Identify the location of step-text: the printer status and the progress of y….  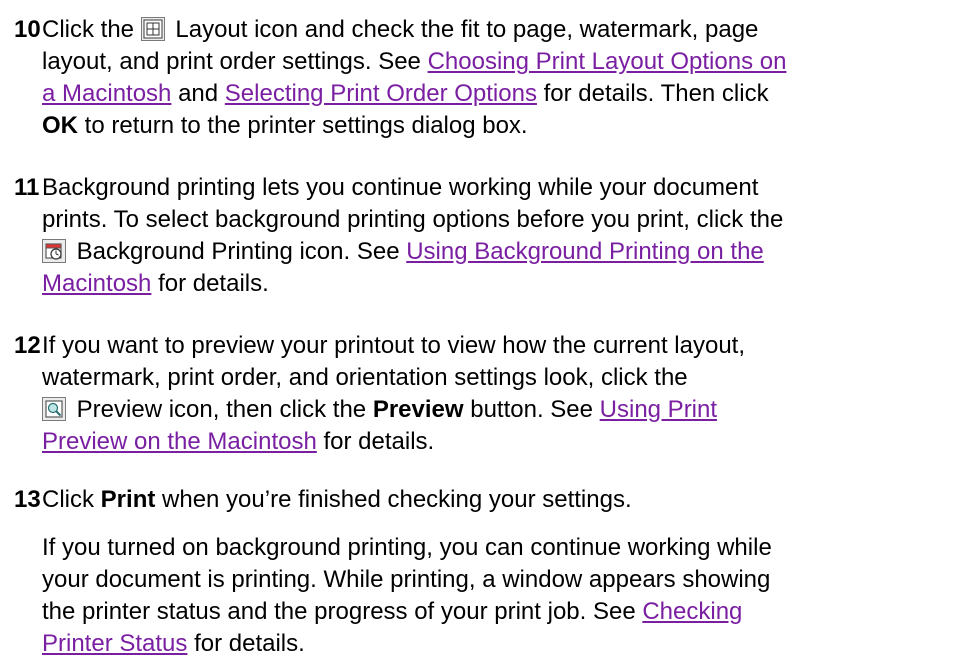
(339, 611).